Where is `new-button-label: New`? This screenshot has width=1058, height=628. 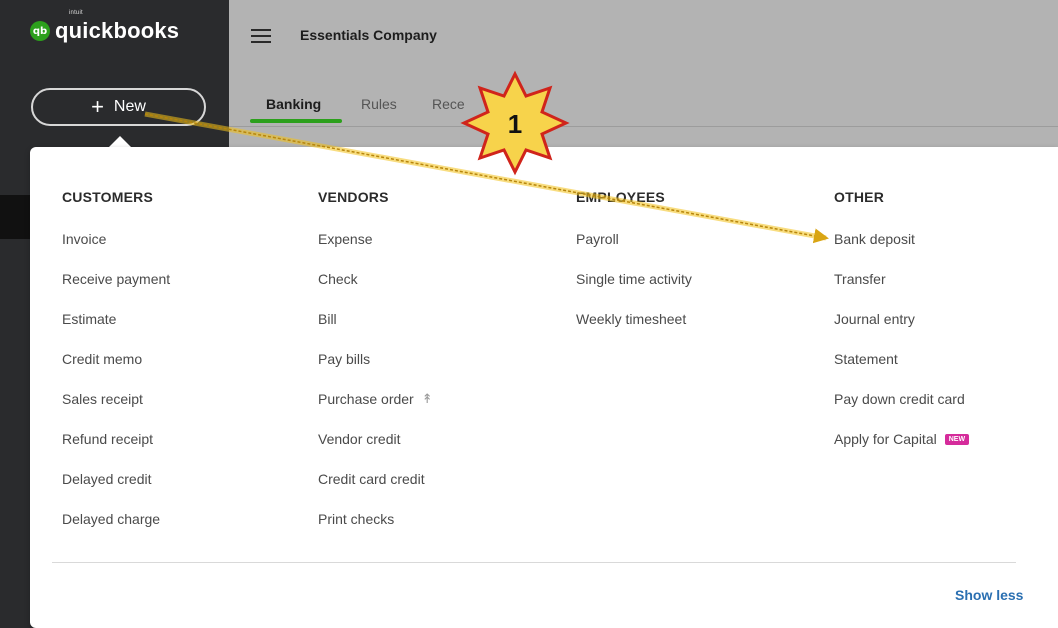
new-button-label: New is located at coordinates (129, 106).